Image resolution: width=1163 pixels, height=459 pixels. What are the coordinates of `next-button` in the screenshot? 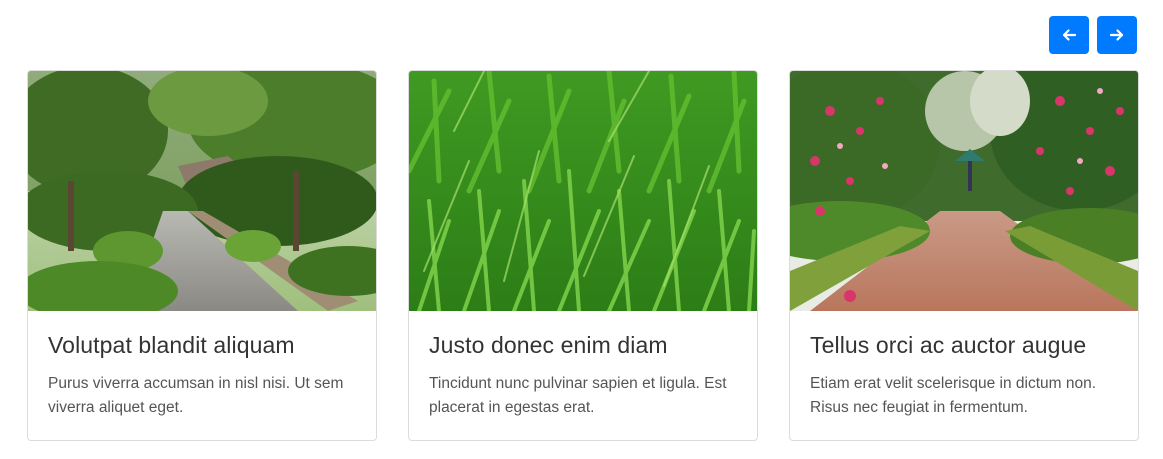 It's located at (1117, 35).